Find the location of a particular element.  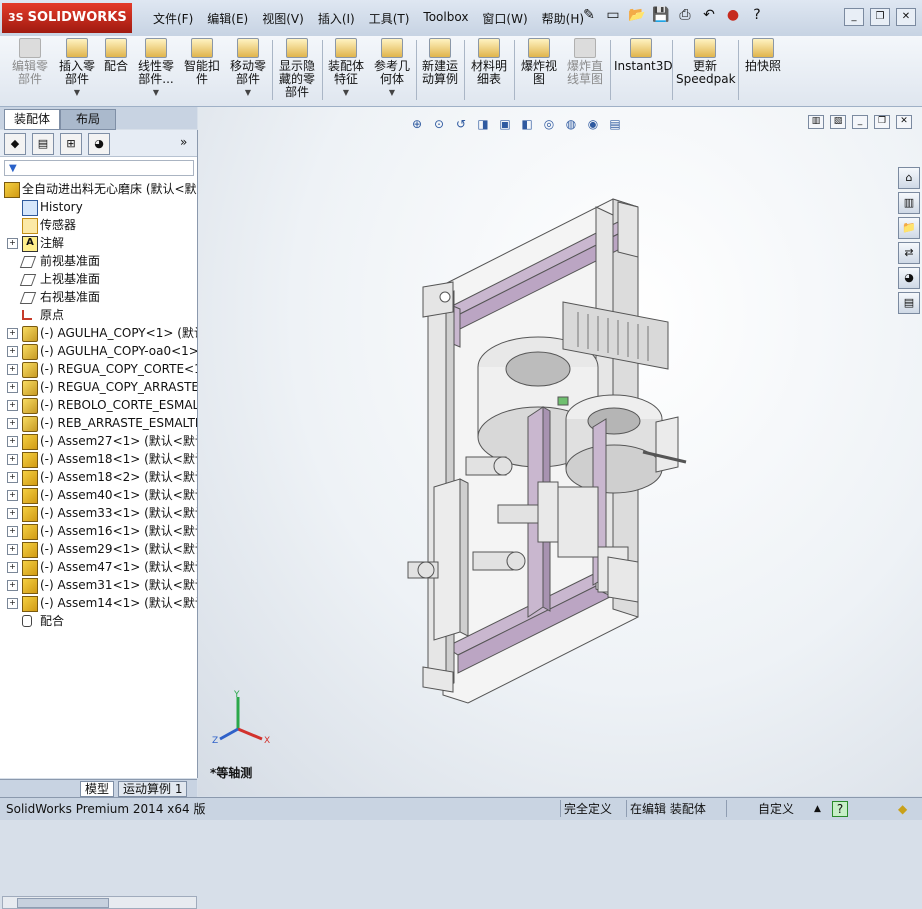

file-explorer-icon: 📁 is located at coordinates (909, 228).